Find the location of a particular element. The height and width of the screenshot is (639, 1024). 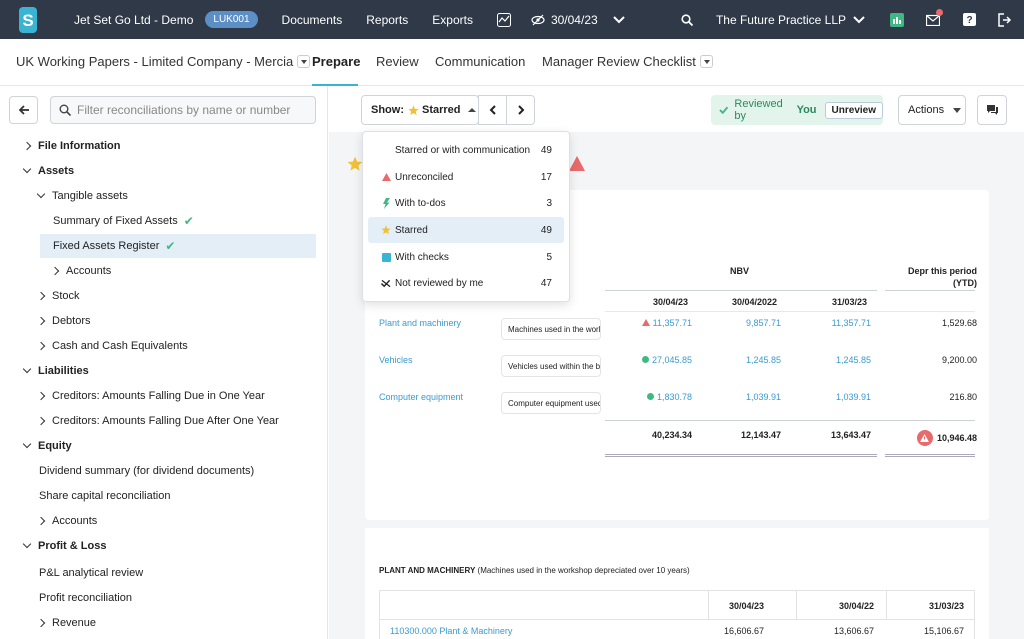

nbv-value: 11,357.71 is located at coordinates (666, 323).